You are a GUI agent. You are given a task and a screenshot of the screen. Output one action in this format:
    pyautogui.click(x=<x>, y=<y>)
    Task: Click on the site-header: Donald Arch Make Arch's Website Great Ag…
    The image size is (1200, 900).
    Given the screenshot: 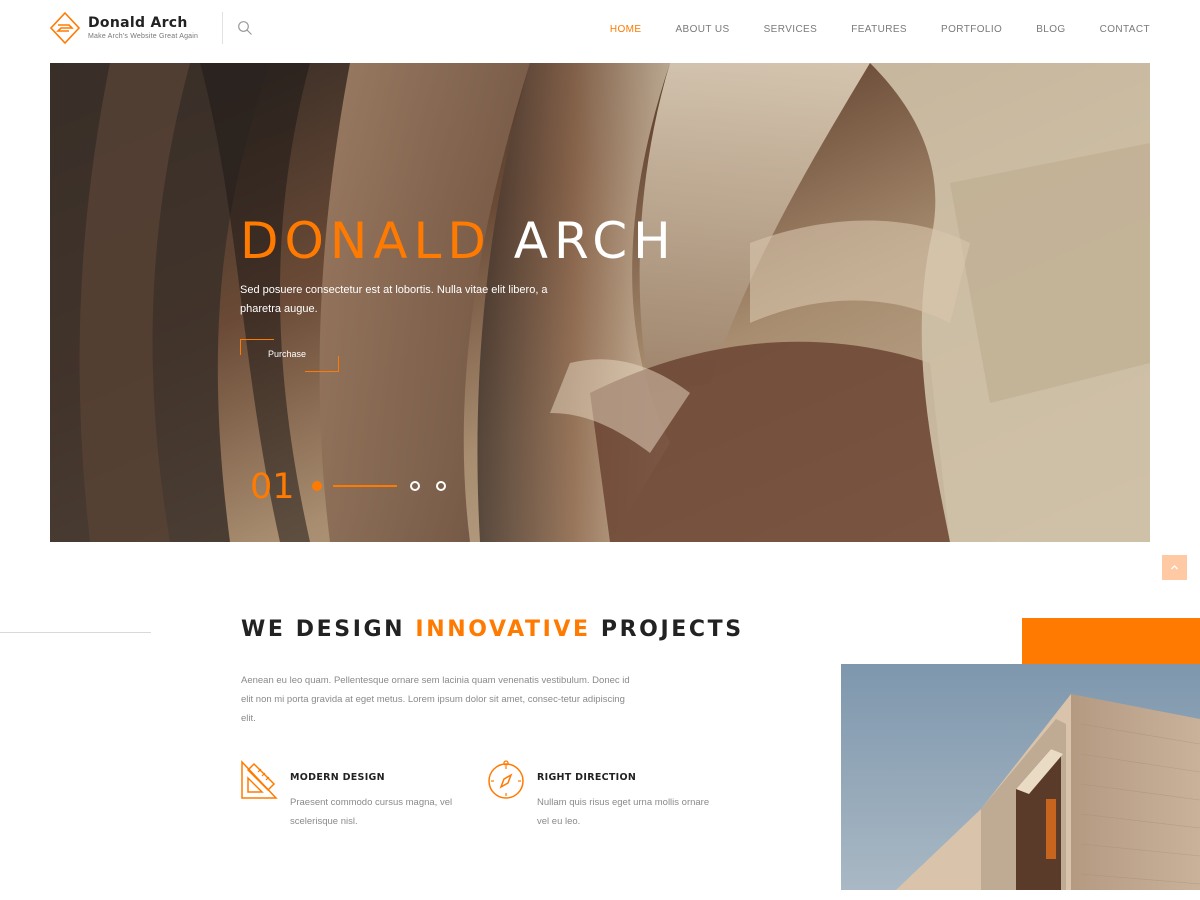 What is the action you would take?
    pyautogui.click(x=600, y=31)
    